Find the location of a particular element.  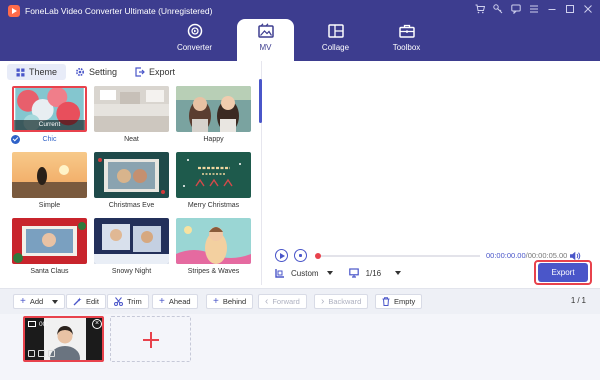

tab-theme-label: Theme is located at coordinates (43, 72).